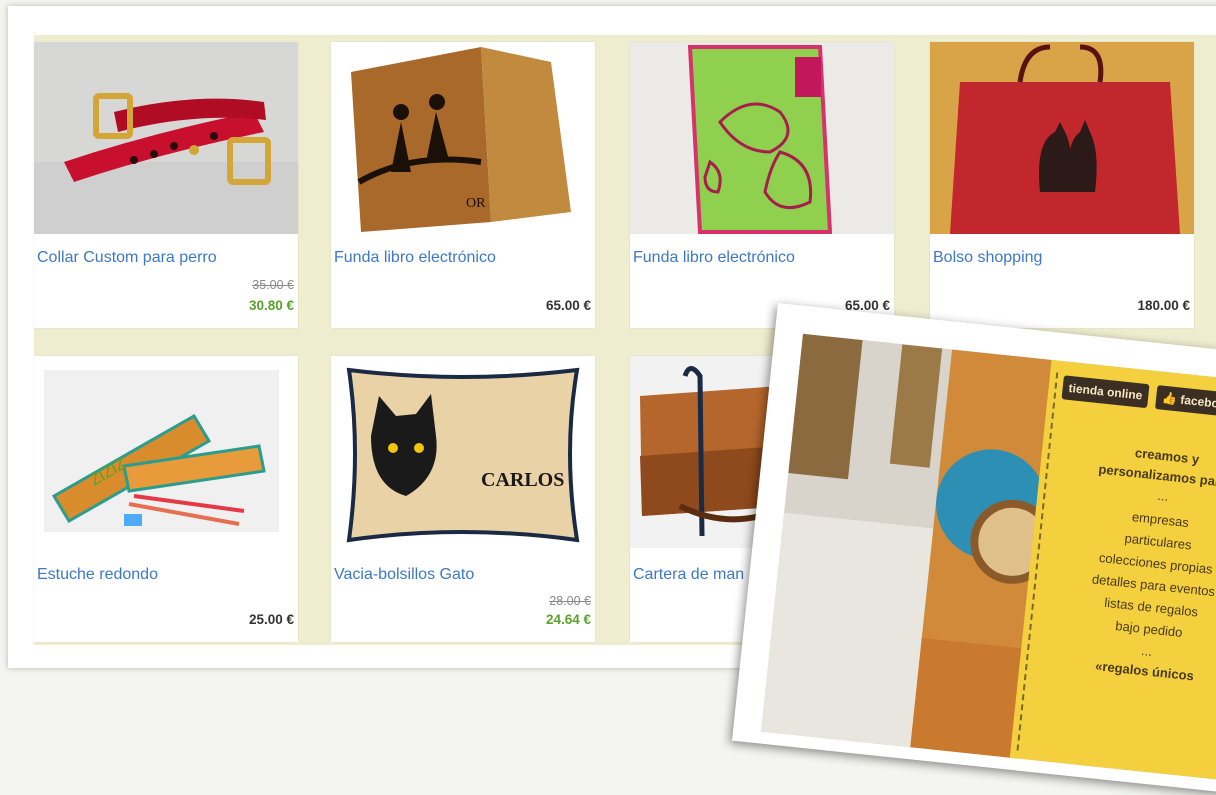  I want to click on sale-price: 30.80 €, so click(271, 305).